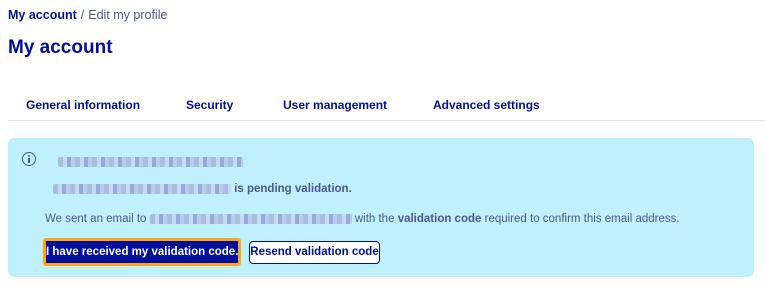  What do you see at coordinates (374, 219) in the screenshot?
I see `sent-middle: with the` at bounding box center [374, 219].